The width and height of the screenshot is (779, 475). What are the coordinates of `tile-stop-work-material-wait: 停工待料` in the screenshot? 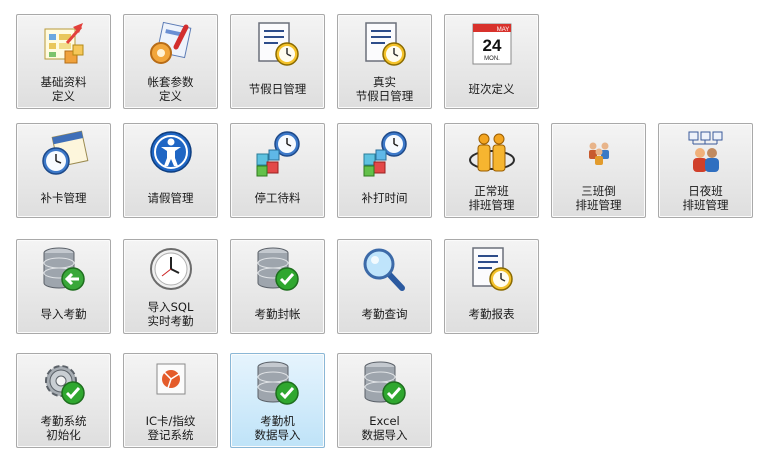 It's located at (277, 170).